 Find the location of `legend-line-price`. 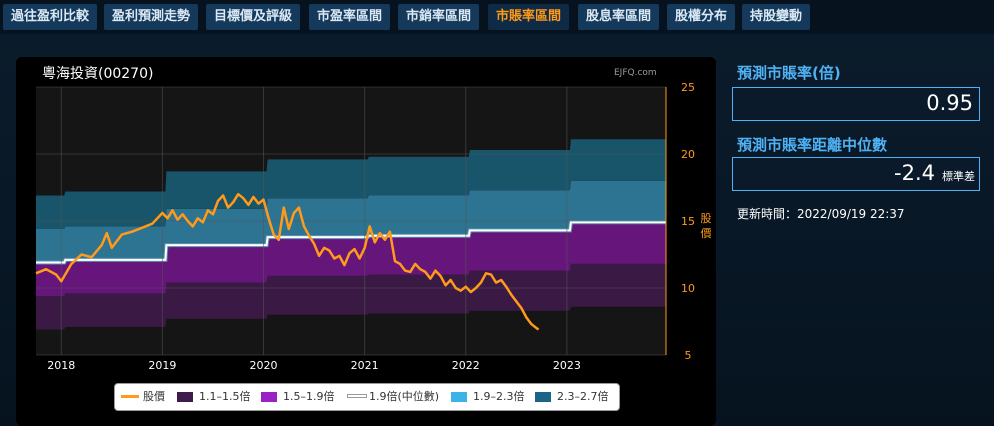

legend-line-price is located at coordinates (130, 396).